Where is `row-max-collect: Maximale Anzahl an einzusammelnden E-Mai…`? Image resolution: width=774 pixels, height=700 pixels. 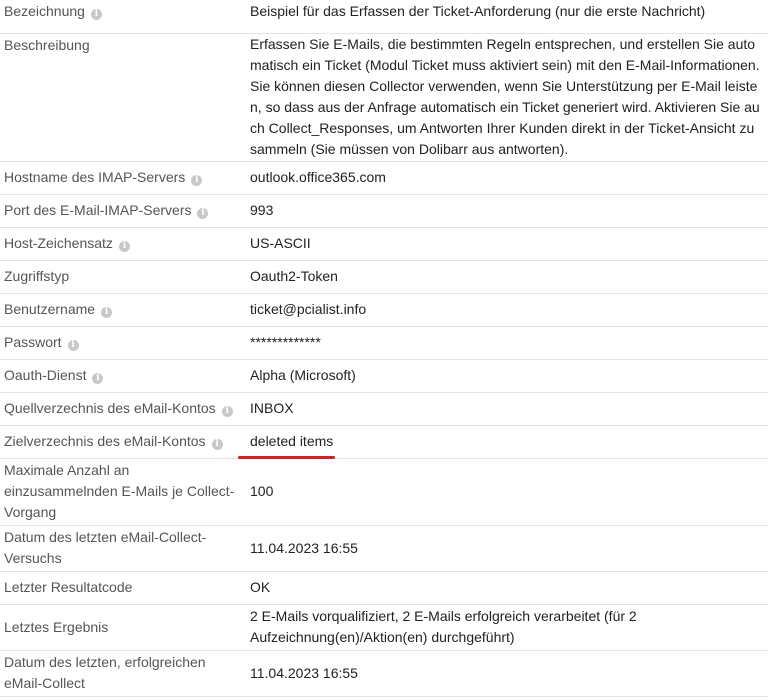 row-max-collect: Maximale Anzahl an einzusammelnden E-Mai… is located at coordinates (384, 492).